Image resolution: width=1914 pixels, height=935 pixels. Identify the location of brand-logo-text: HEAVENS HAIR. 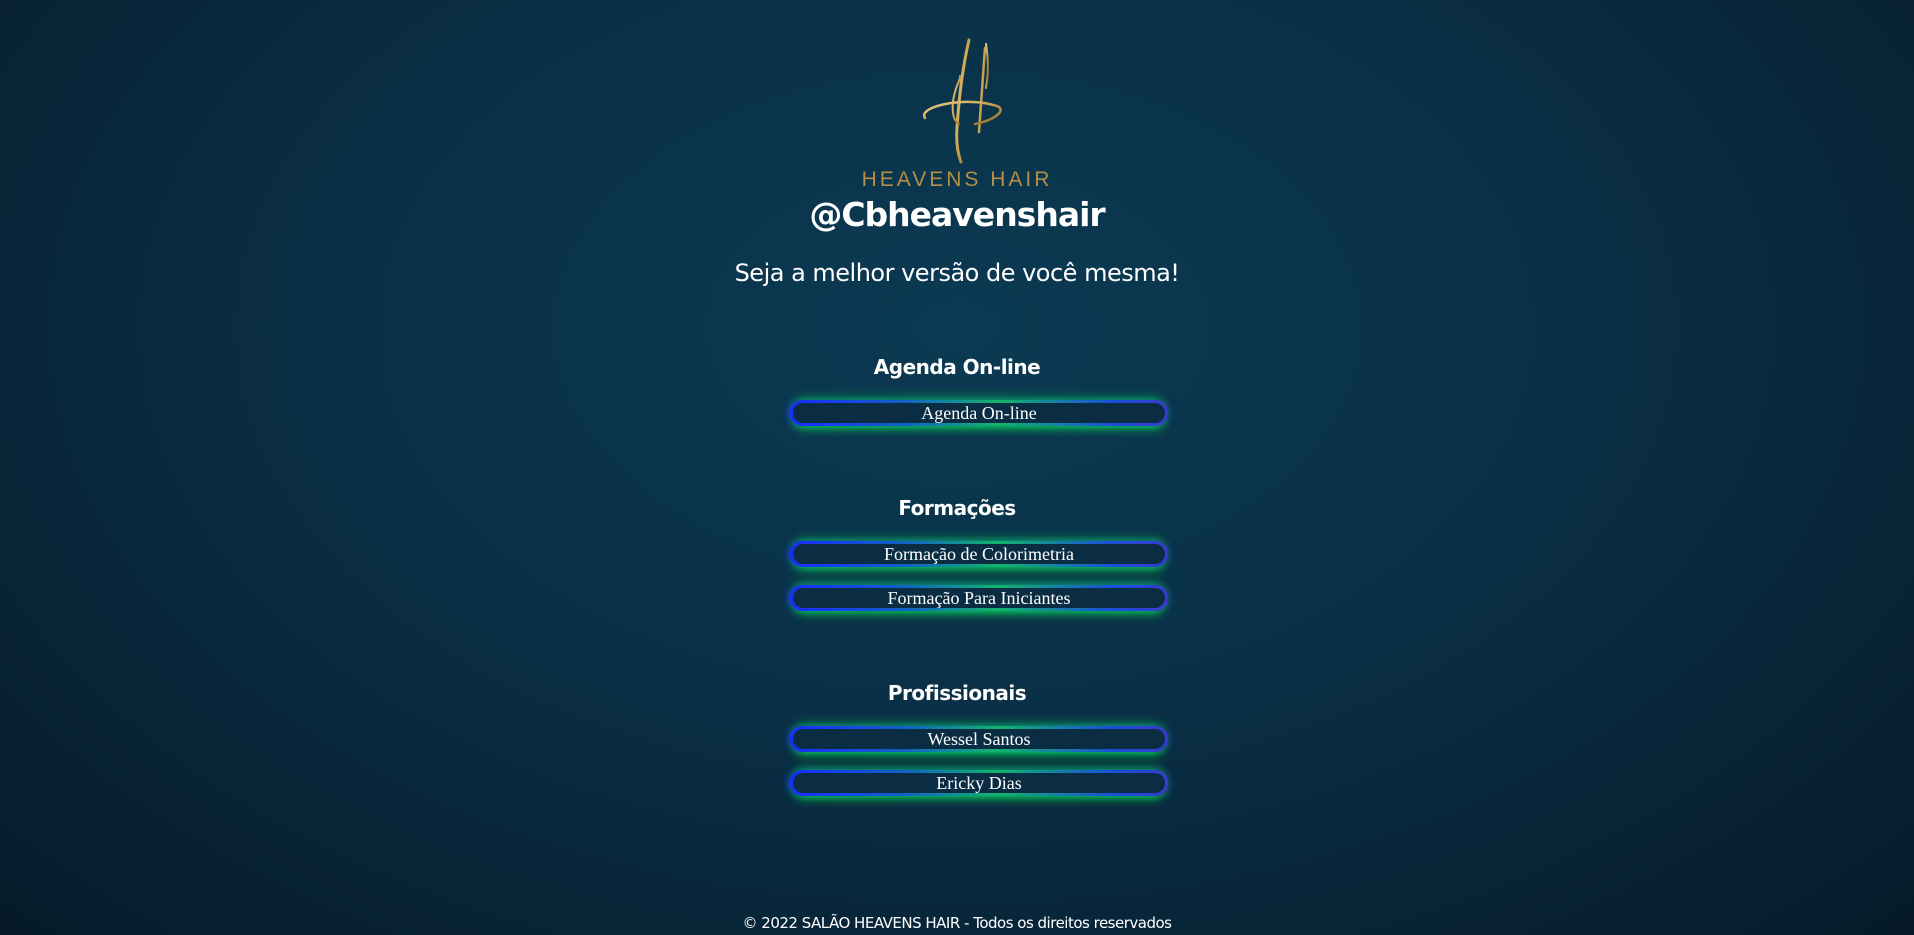
(957, 179).